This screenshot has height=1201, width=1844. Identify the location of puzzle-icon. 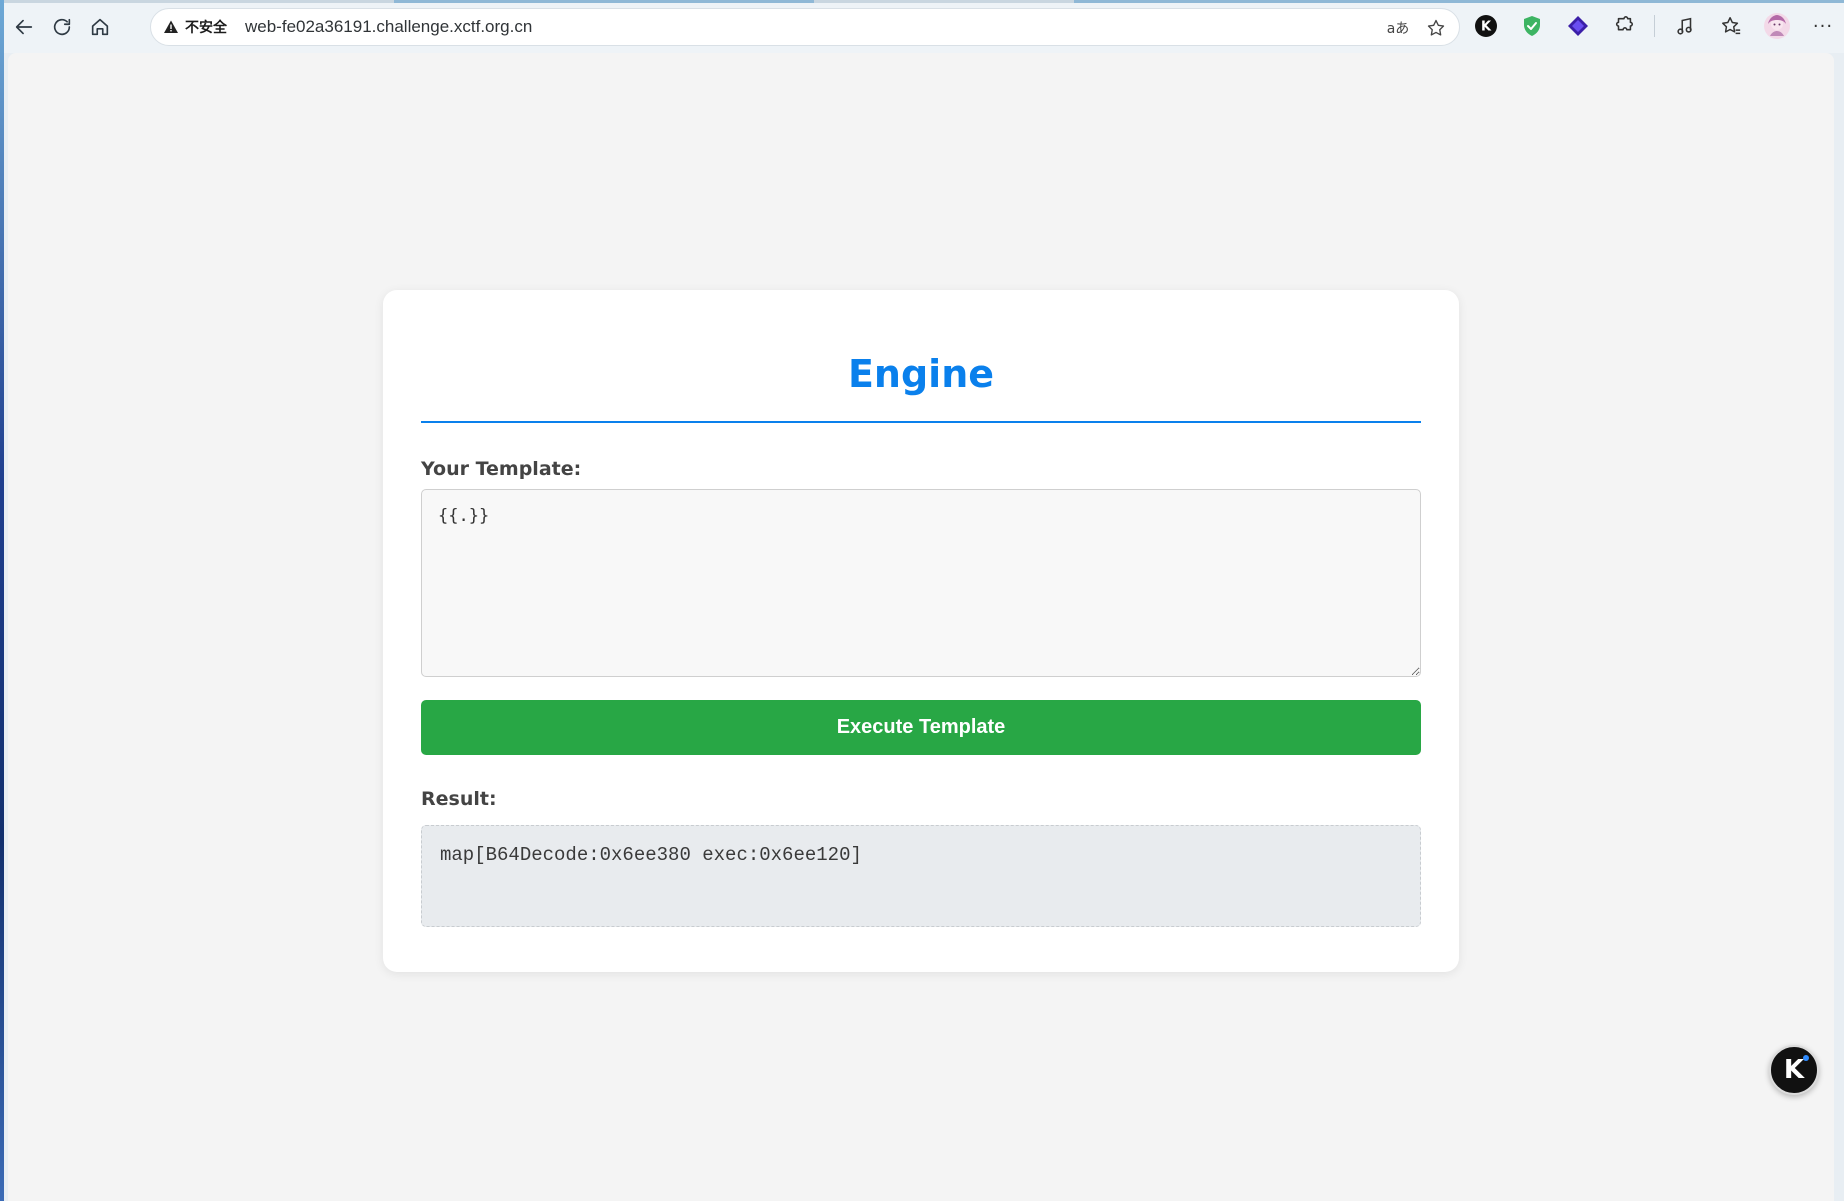
(1624, 26).